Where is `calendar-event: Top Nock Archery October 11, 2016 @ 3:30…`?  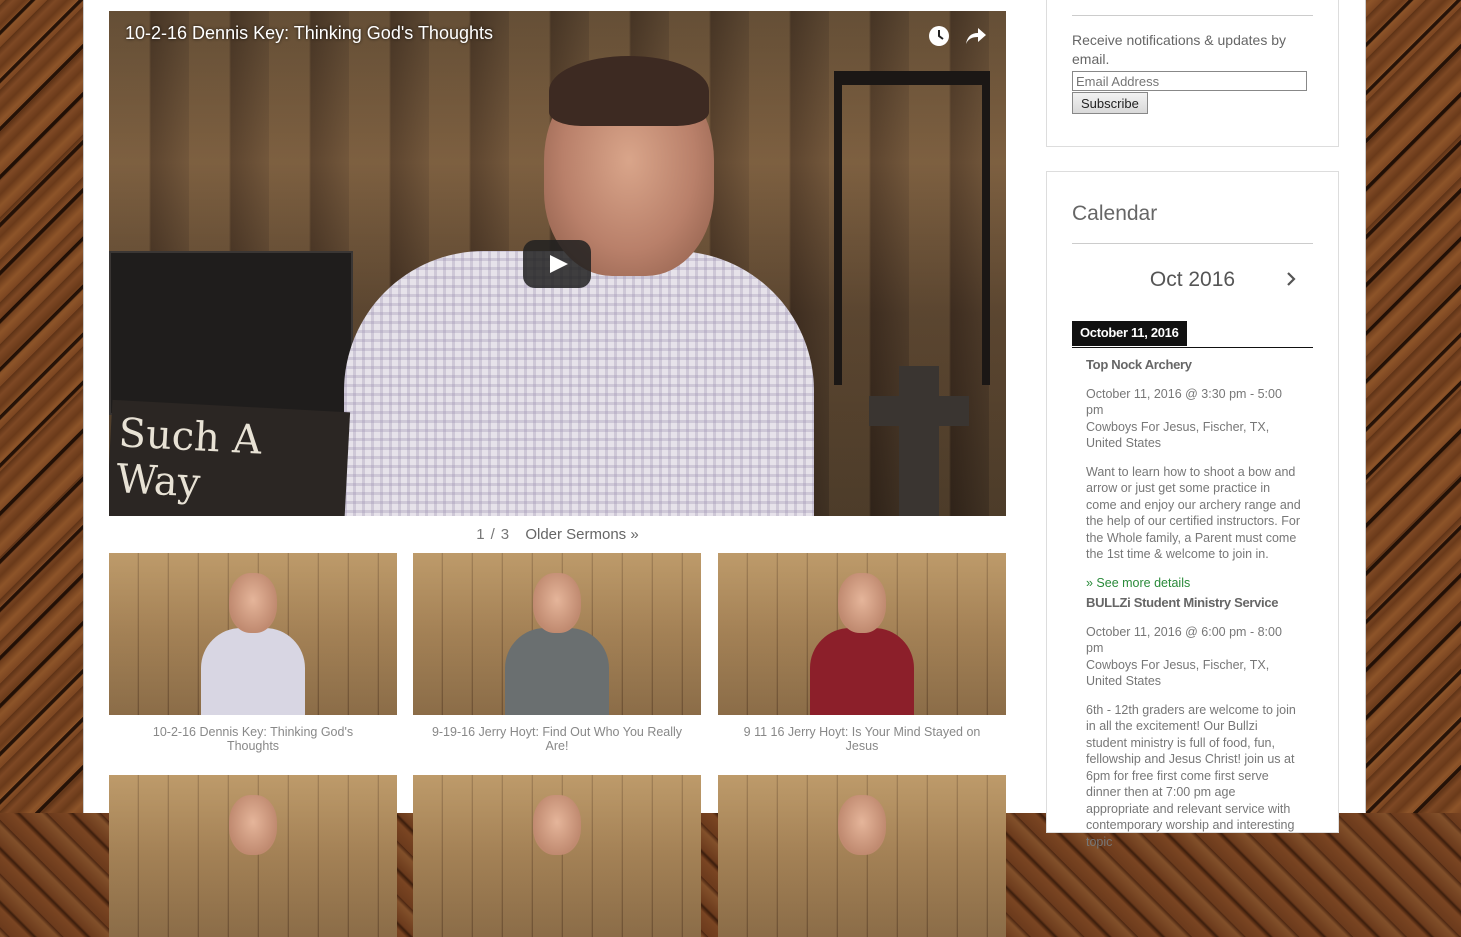 calendar-event: Top Nock Archery October 11, 2016 @ 3:30… is located at coordinates (1194, 474).